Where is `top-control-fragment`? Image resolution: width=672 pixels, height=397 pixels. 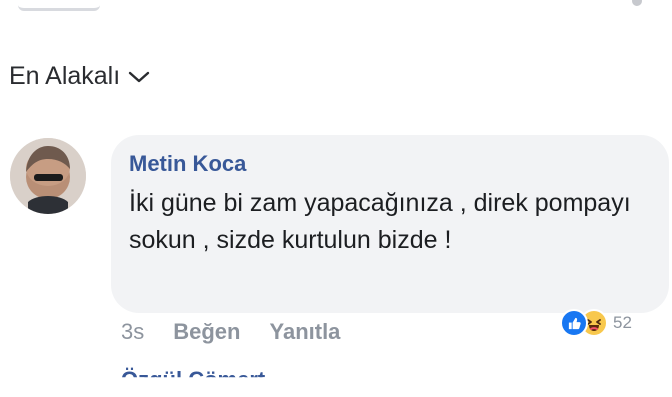 top-control-fragment is located at coordinates (59, 5).